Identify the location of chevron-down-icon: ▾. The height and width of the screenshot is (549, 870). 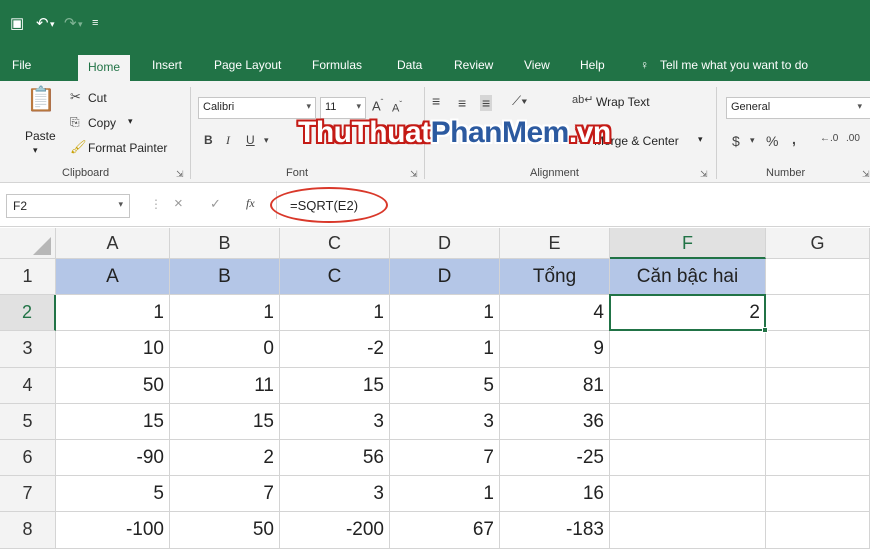
(120, 204).